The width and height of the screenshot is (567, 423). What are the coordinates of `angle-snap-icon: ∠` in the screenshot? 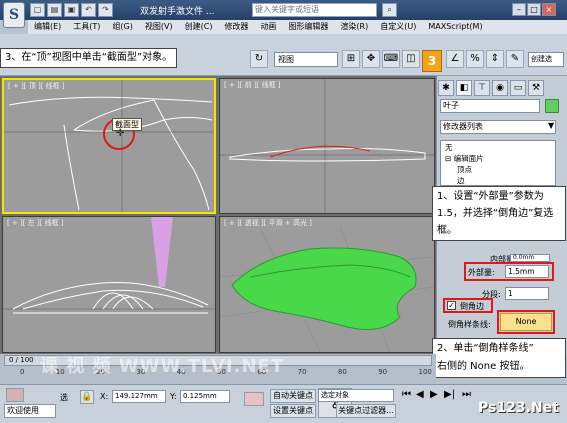 It's located at (455, 59).